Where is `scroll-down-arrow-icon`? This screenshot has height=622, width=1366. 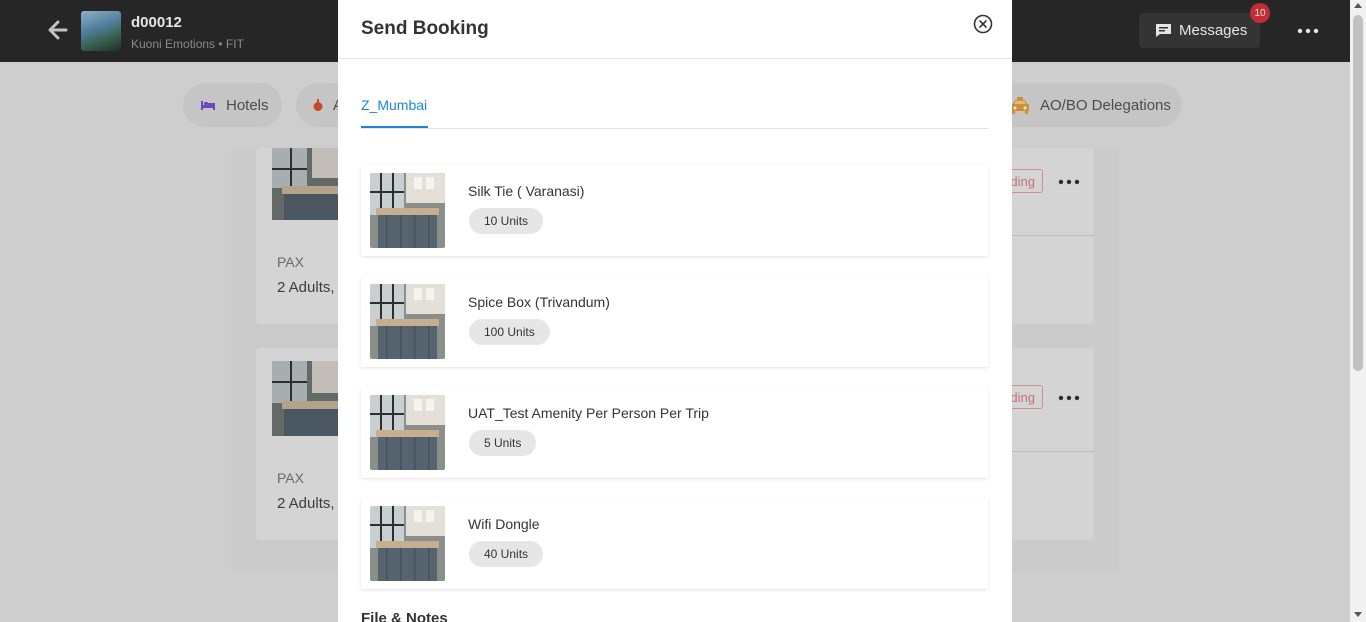 scroll-down-arrow-icon is located at coordinates (1358, 614).